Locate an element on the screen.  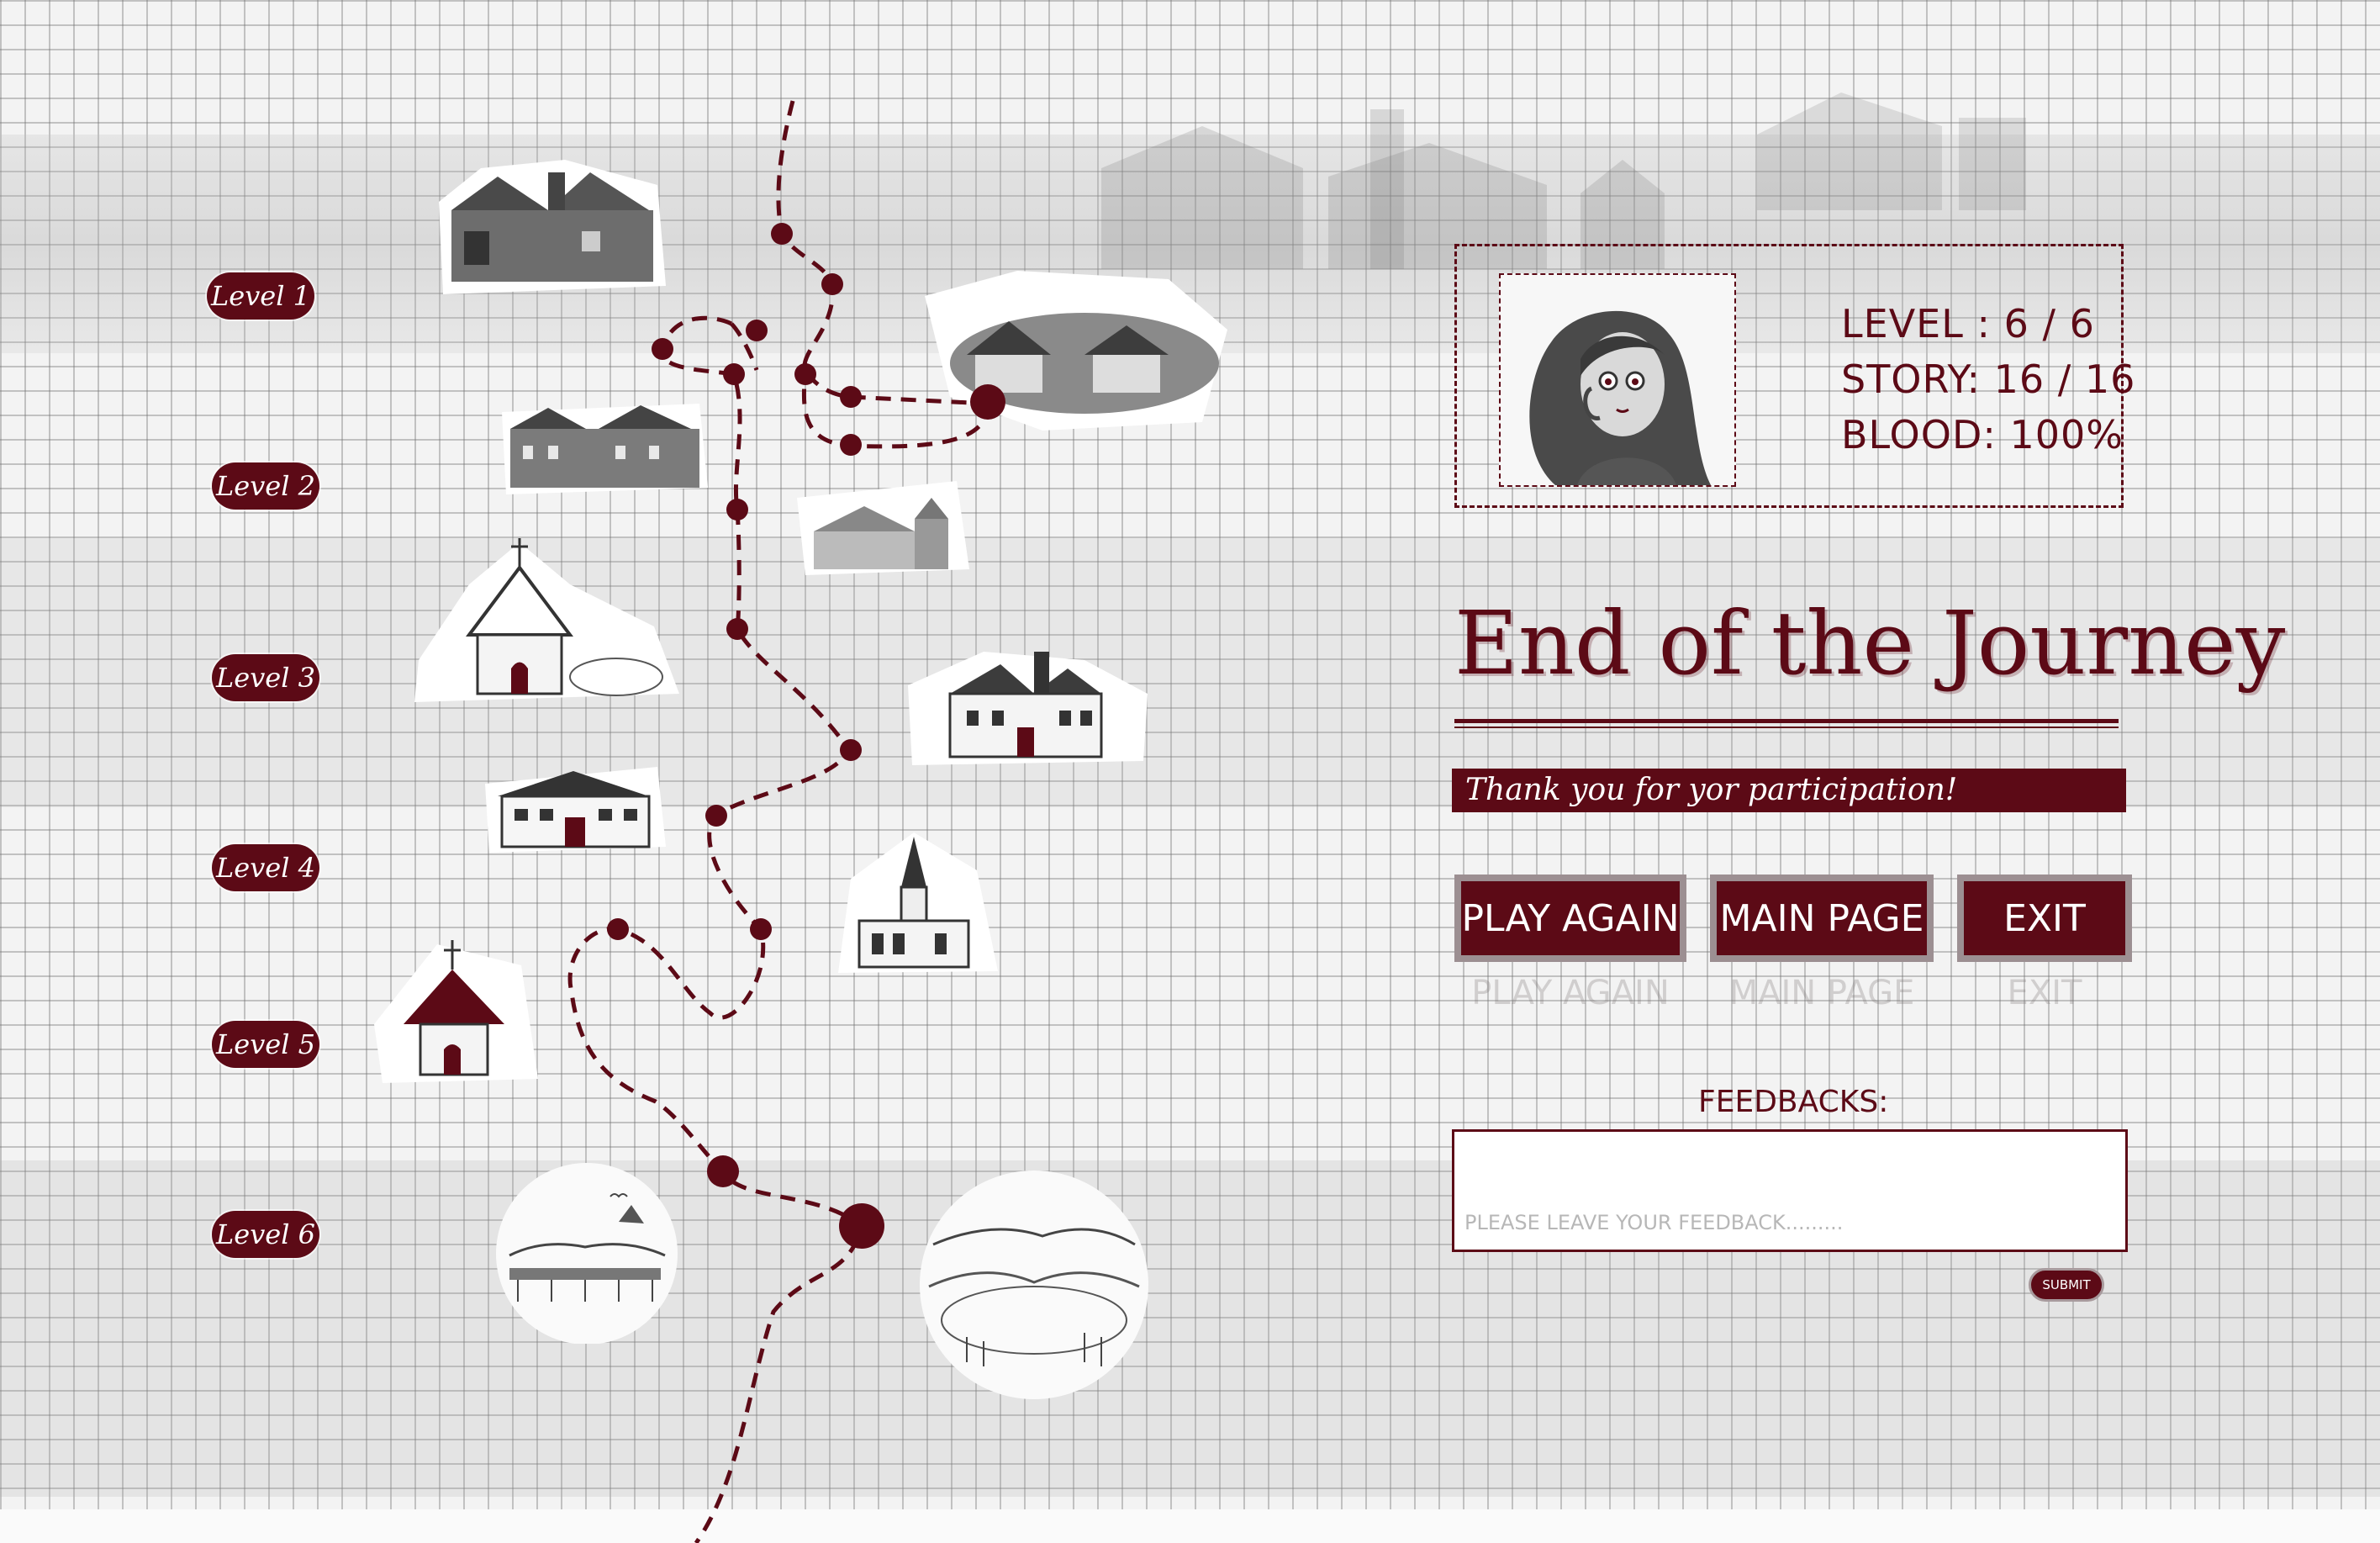
submit-button: SUBMIT is located at coordinates (2066, 1285).